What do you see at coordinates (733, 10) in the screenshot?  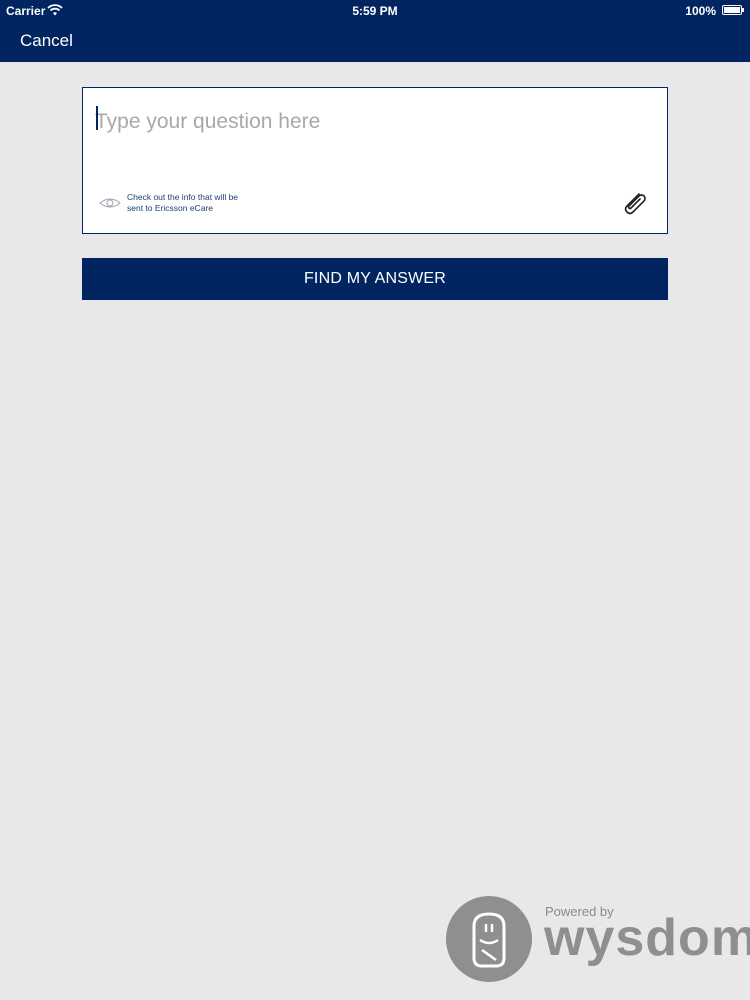 I see `battery-icon` at bounding box center [733, 10].